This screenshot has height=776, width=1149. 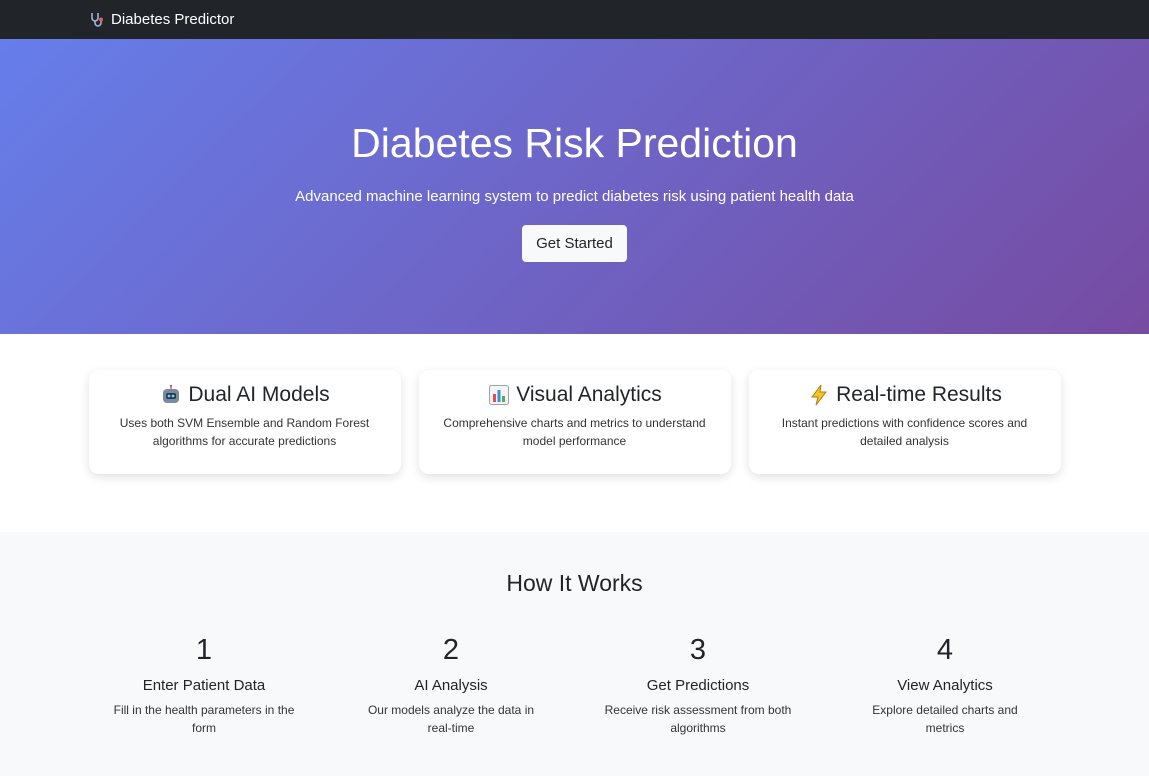 I want to click on stethoscope-icon, so click(x=97, y=20).